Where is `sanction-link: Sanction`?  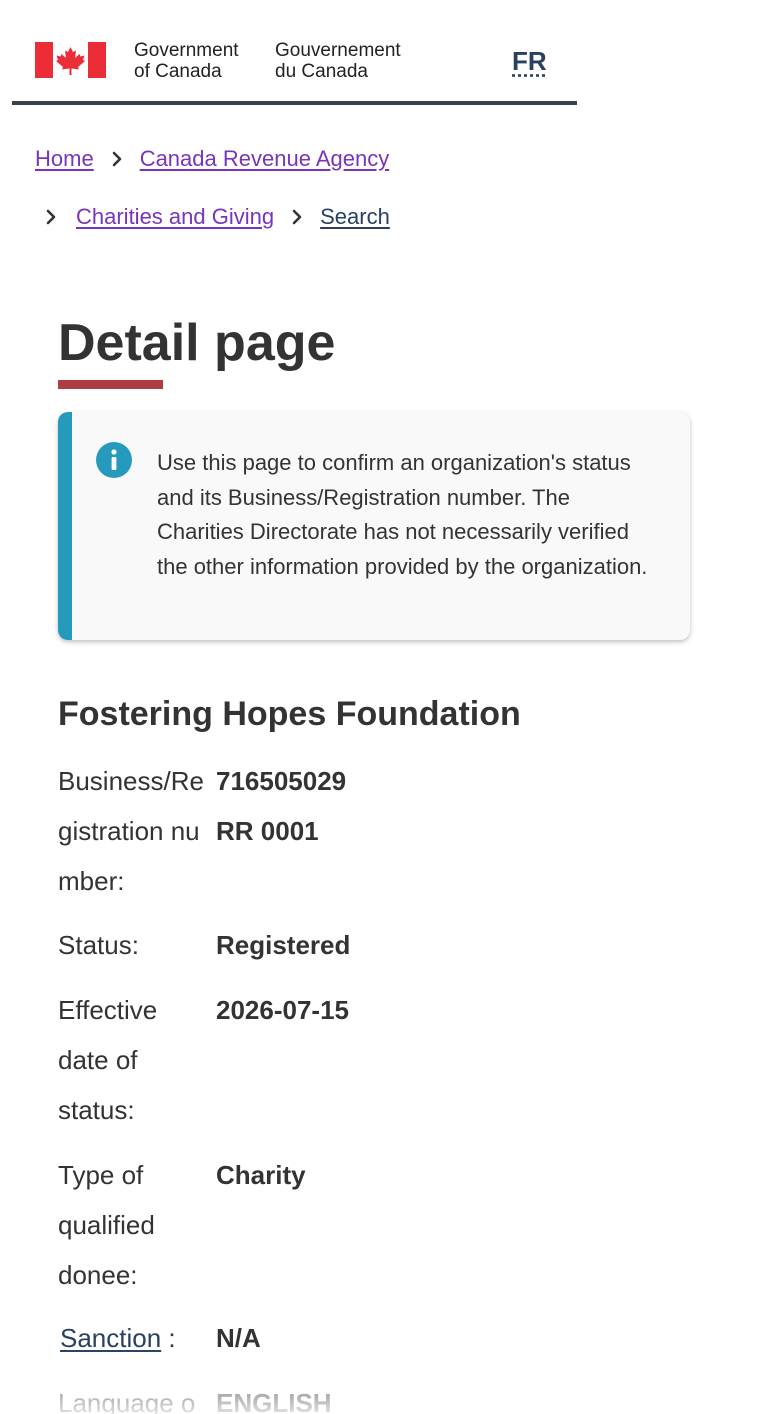
sanction-link: Sanction is located at coordinates (110, 1338).